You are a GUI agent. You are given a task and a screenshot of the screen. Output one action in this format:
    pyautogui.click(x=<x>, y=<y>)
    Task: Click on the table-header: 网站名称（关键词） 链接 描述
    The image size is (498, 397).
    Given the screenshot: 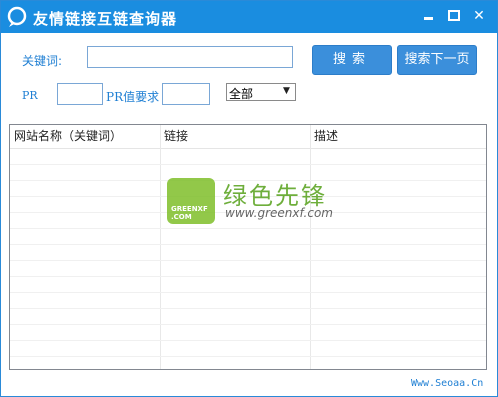 What is the action you would take?
    pyautogui.click(x=248, y=137)
    